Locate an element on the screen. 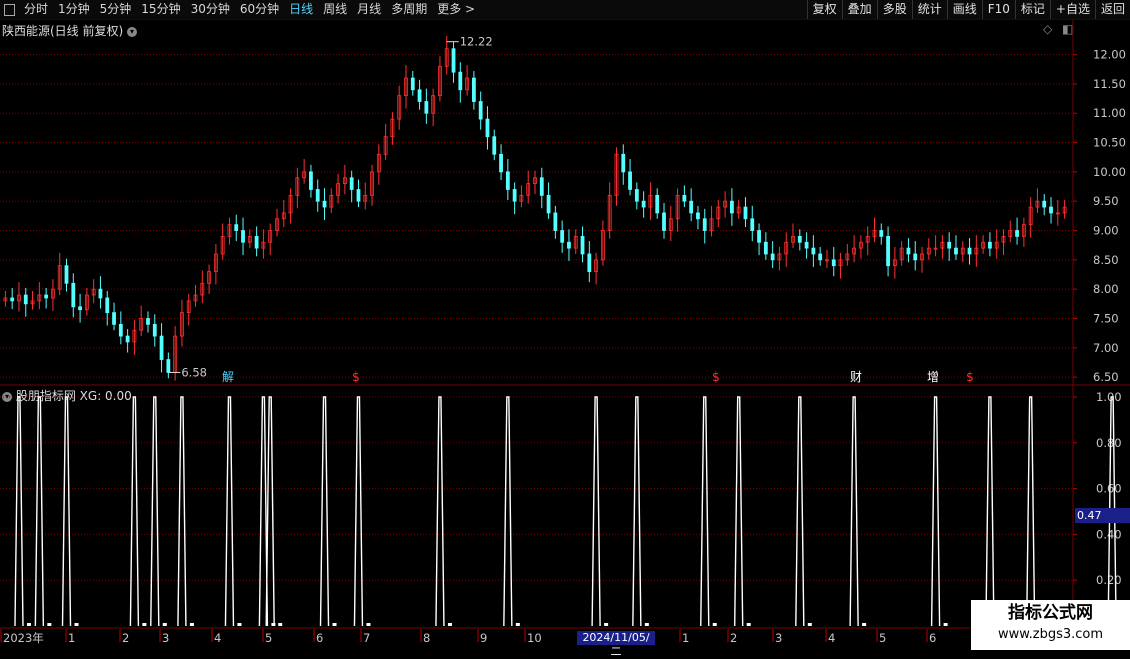 Image resolution: width=1130 pixels, height=659 pixels. y-tick-label: 11.00 is located at coordinates (1109, 113).